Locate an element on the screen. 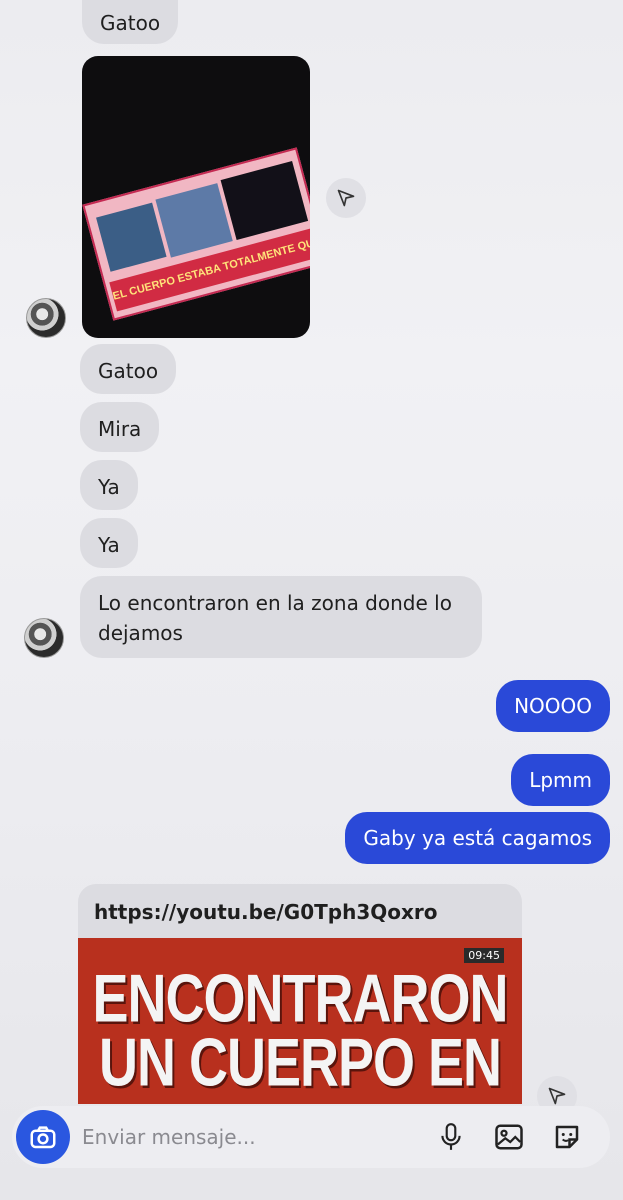 This screenshot has height=1200, width=623. gallery-icon is located at coordinates (509, 1137).